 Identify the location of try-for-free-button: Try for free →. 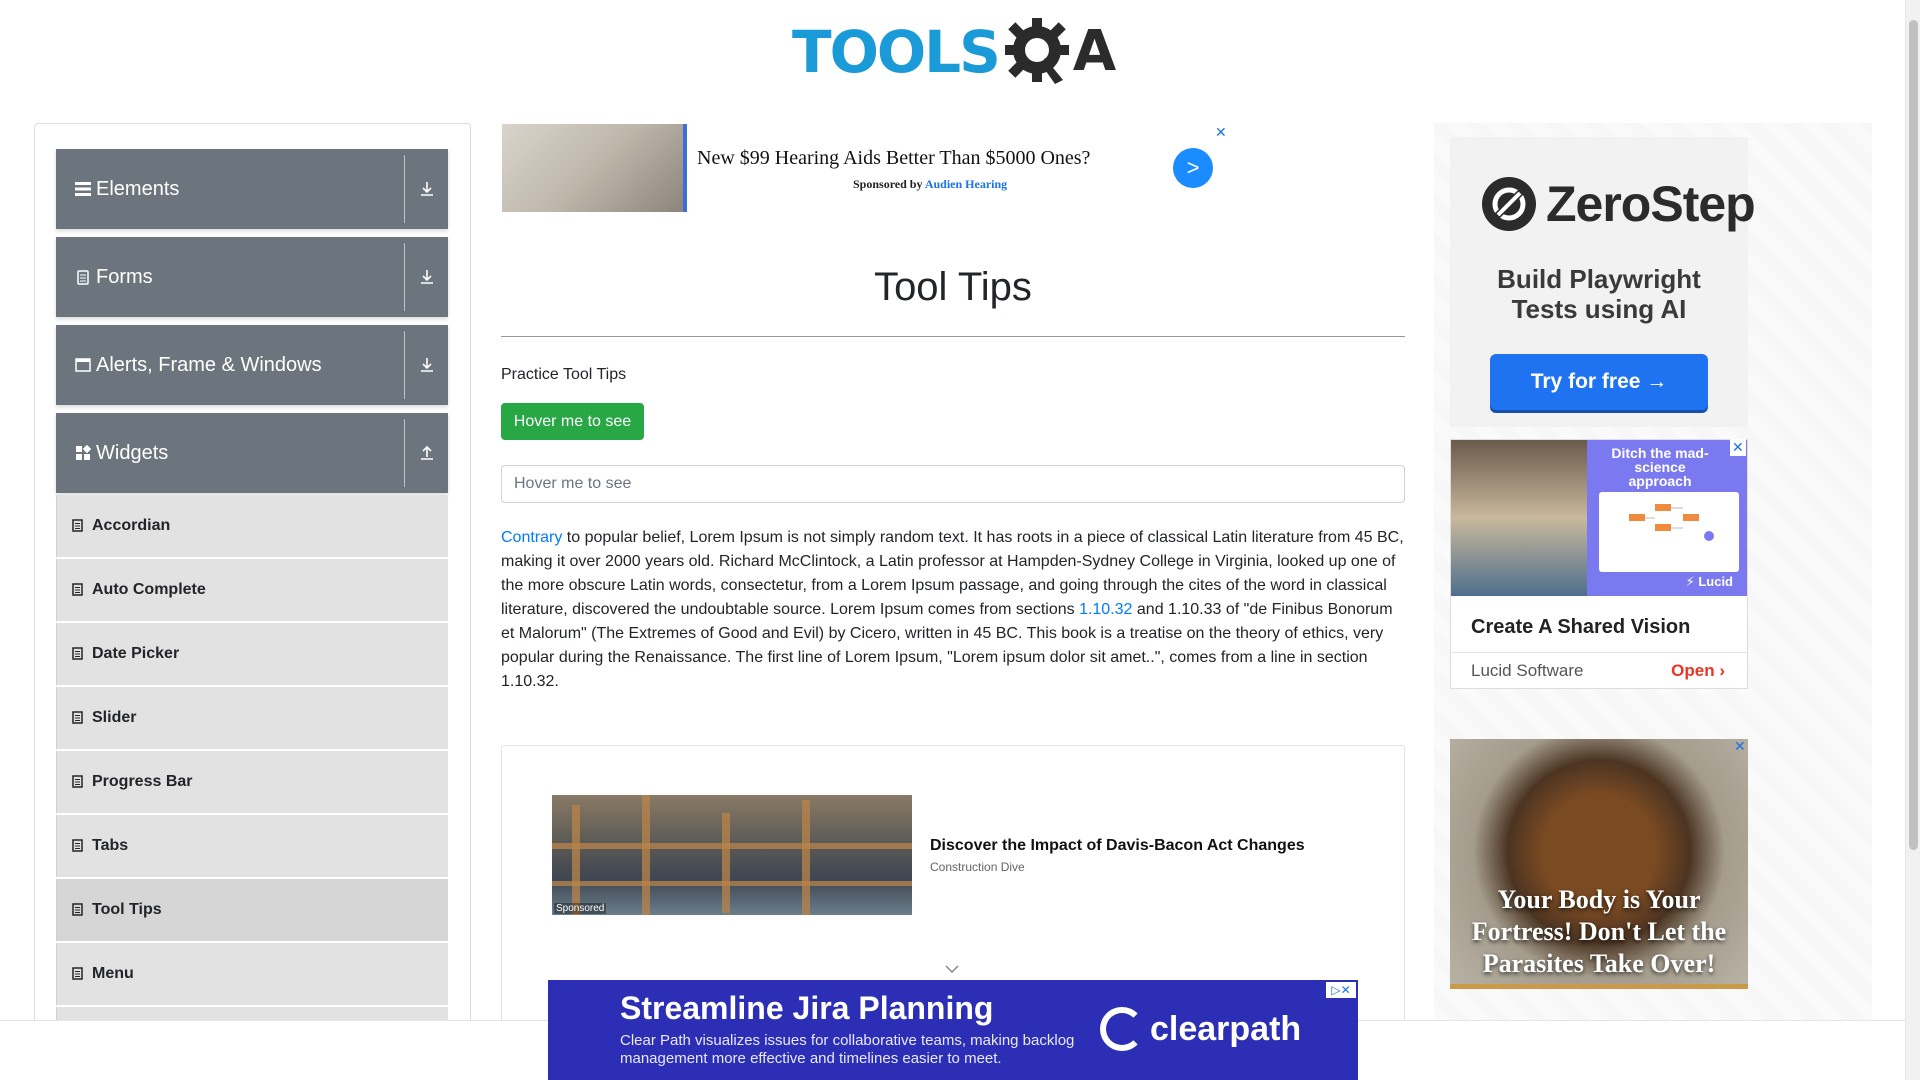
(1599, 382).